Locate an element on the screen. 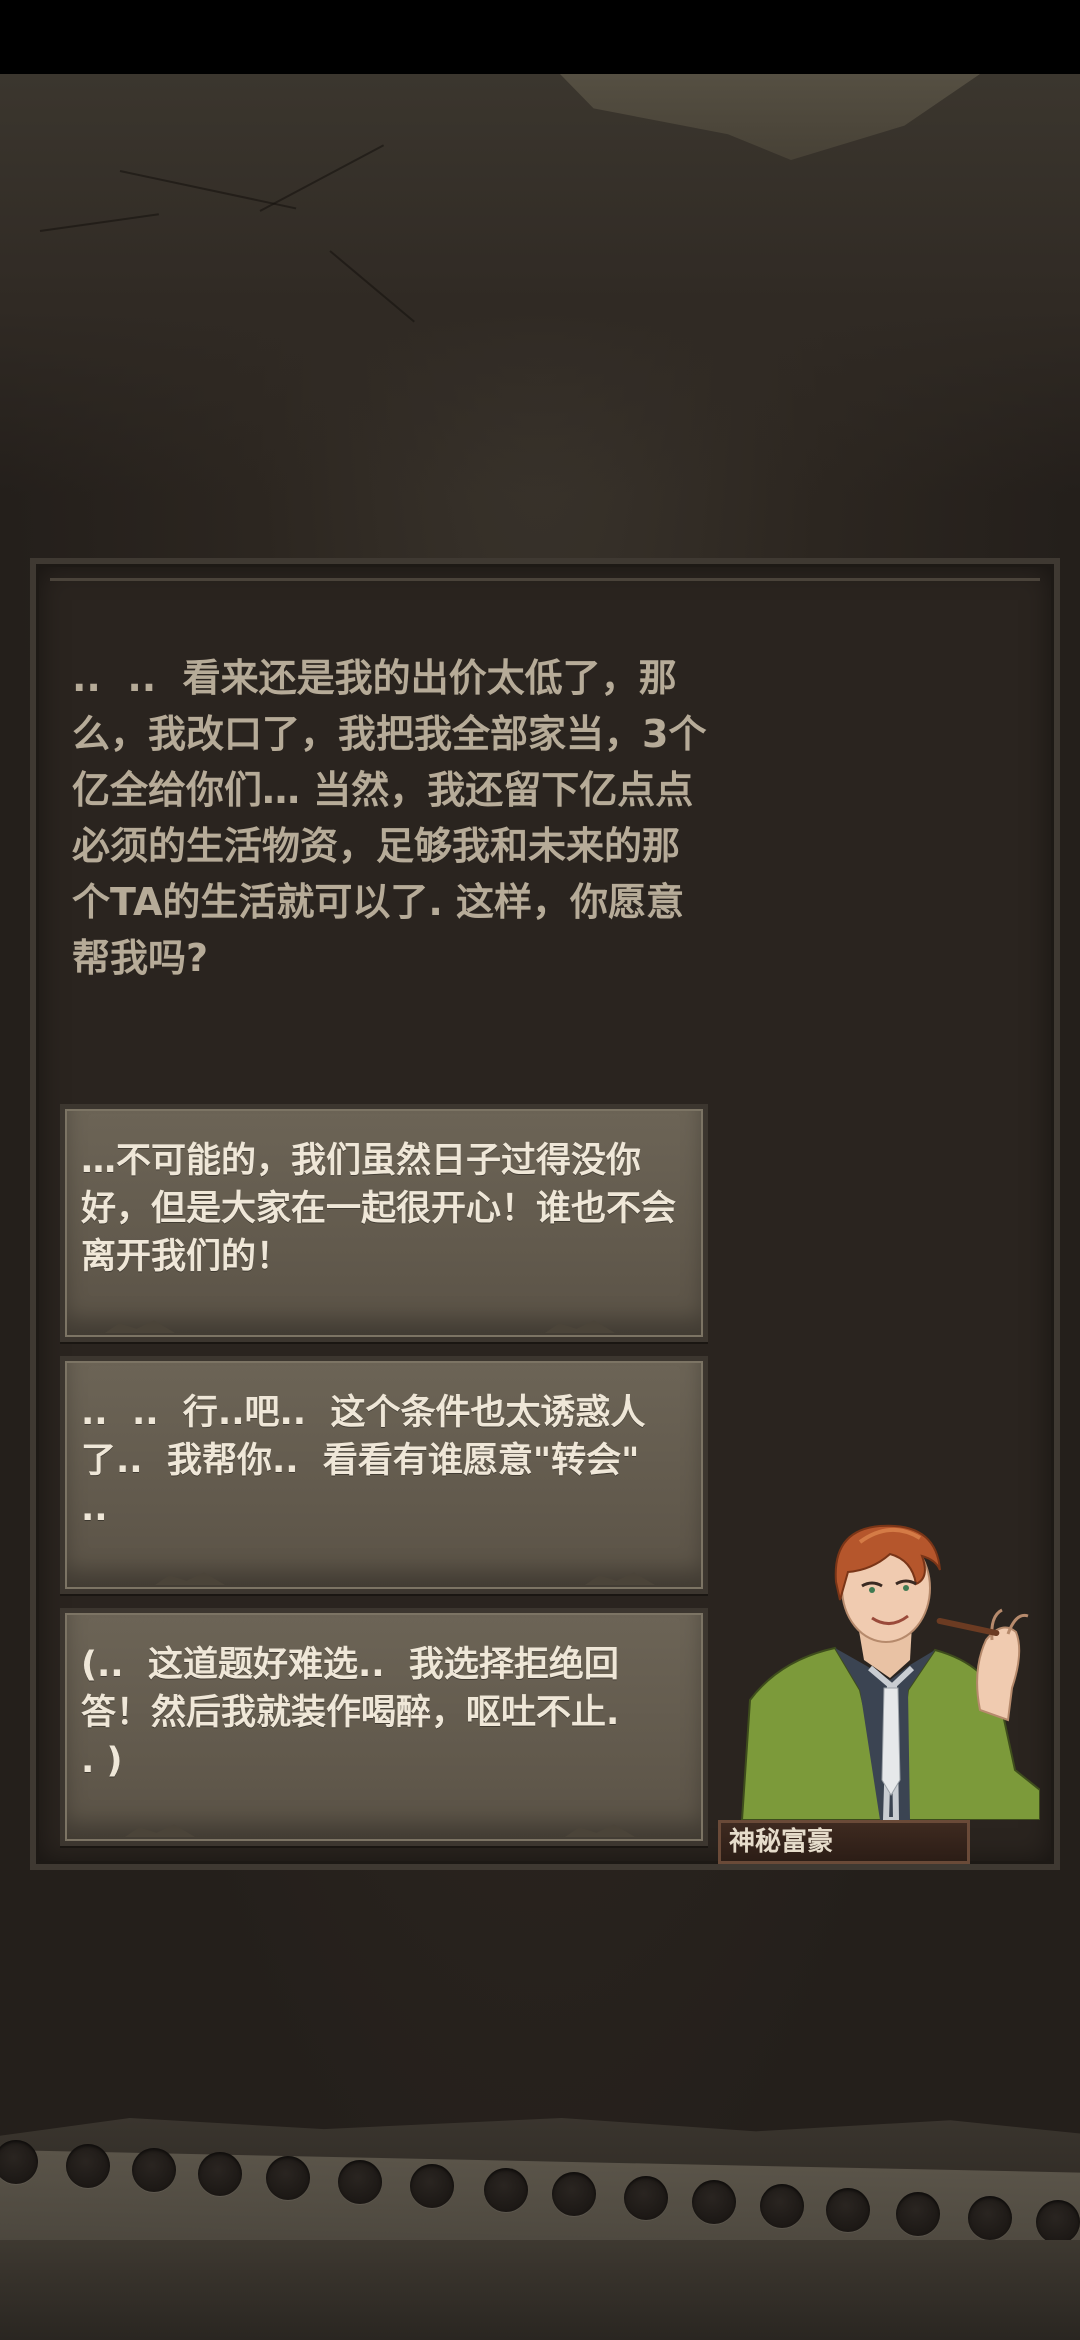 The height and width of the screenshot is (2340, 1080). character-name-plate: 神秘富豪 is located at coordinates (844, 1842).